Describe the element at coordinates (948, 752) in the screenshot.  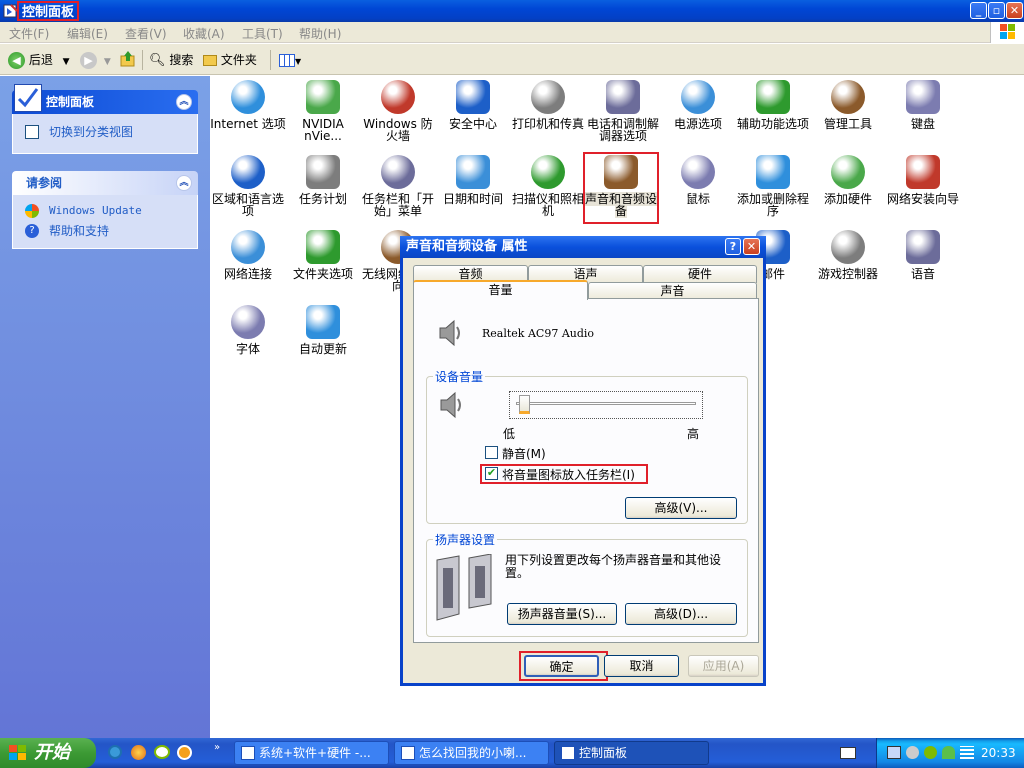
I see `tray-umbrella-icon` at that location.